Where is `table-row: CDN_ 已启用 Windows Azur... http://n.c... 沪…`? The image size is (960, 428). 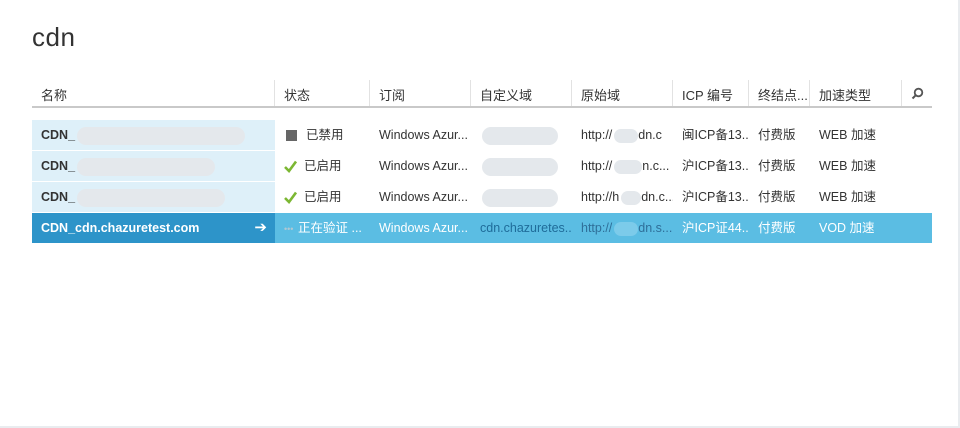
table-row: CDN_ 已启用 Windows Azur... http://n.c... 沪… is located at coordinates (482, 166).